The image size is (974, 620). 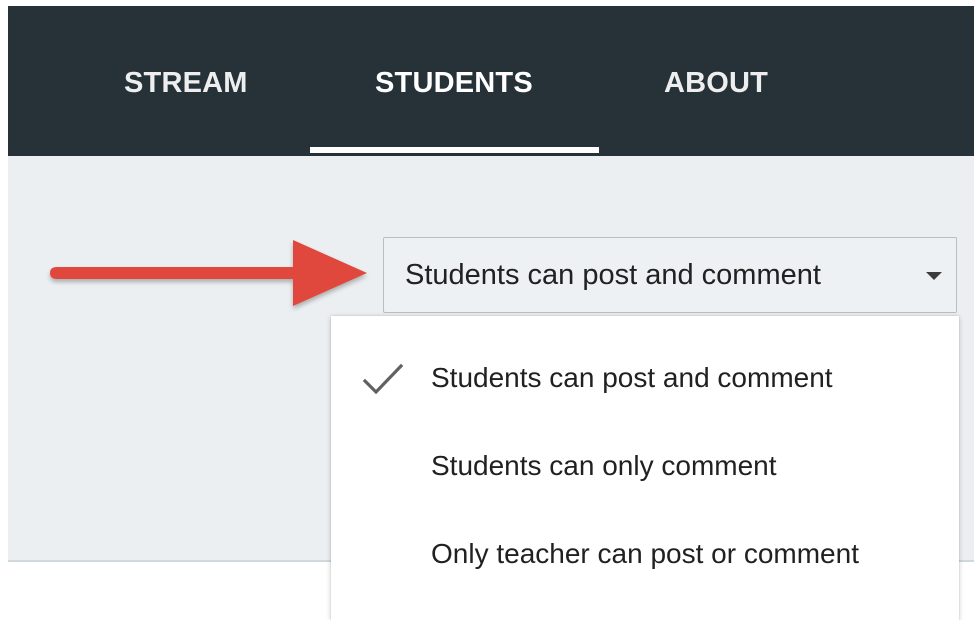 I want to click on tab-stream: STREAM, so click(x=186, y=83).